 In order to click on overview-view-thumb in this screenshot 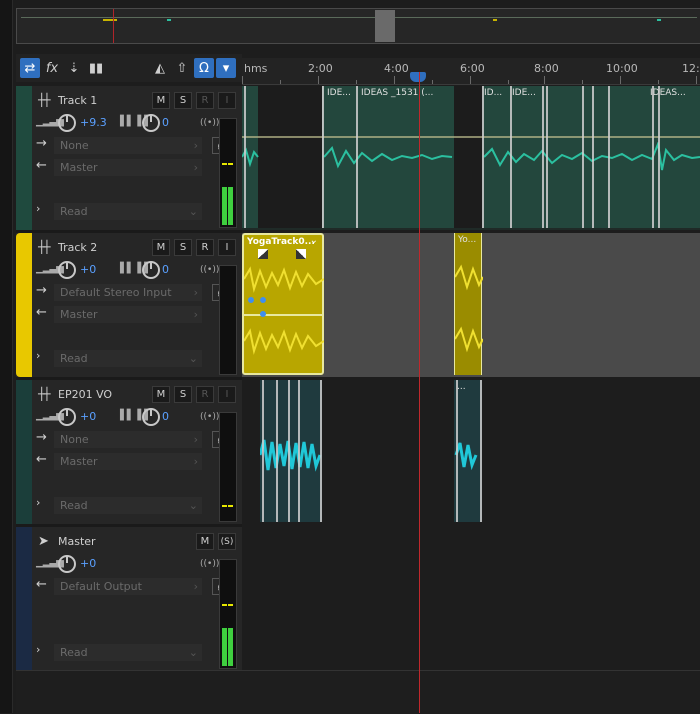, I will do `click(385, 26)`.